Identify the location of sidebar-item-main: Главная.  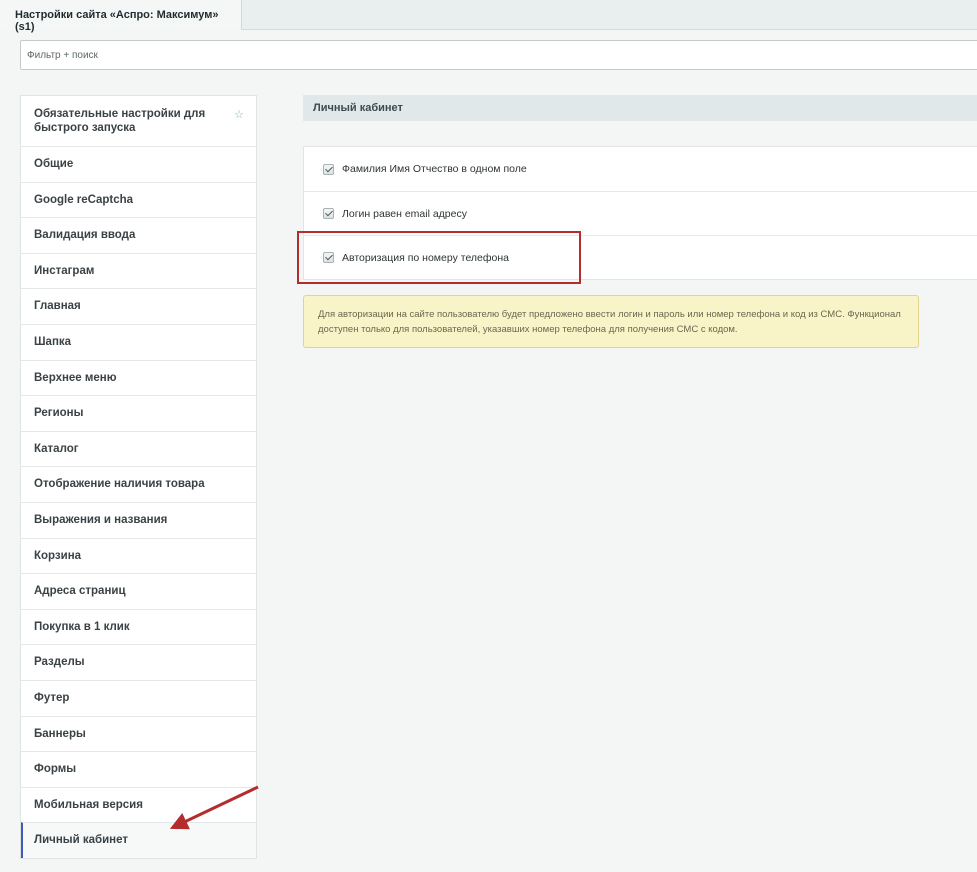
(138, 306).